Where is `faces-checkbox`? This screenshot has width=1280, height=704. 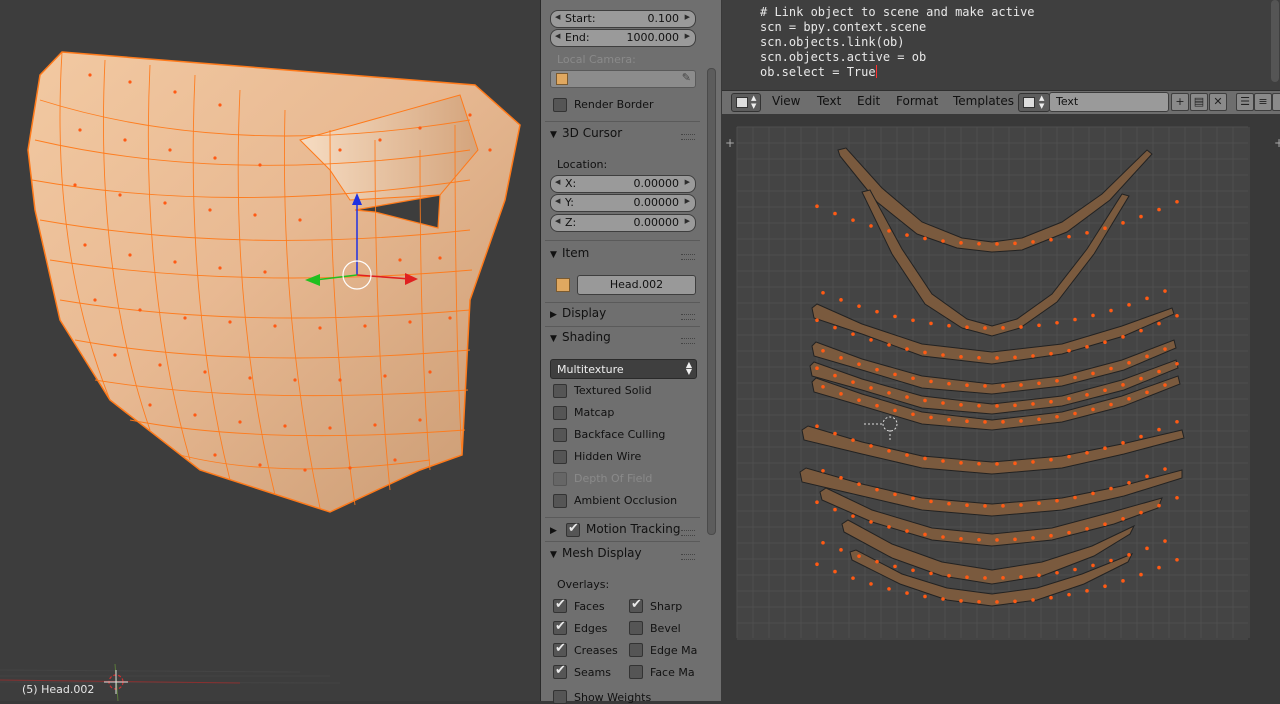 faces-checkbox is located at coordinates (560, 605).